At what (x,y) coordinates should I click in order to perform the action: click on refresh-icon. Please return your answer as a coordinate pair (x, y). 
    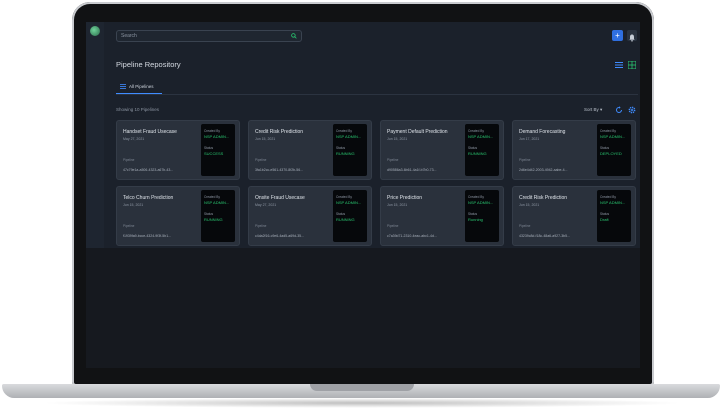
    Looking at the image, I should click on (619, 110).